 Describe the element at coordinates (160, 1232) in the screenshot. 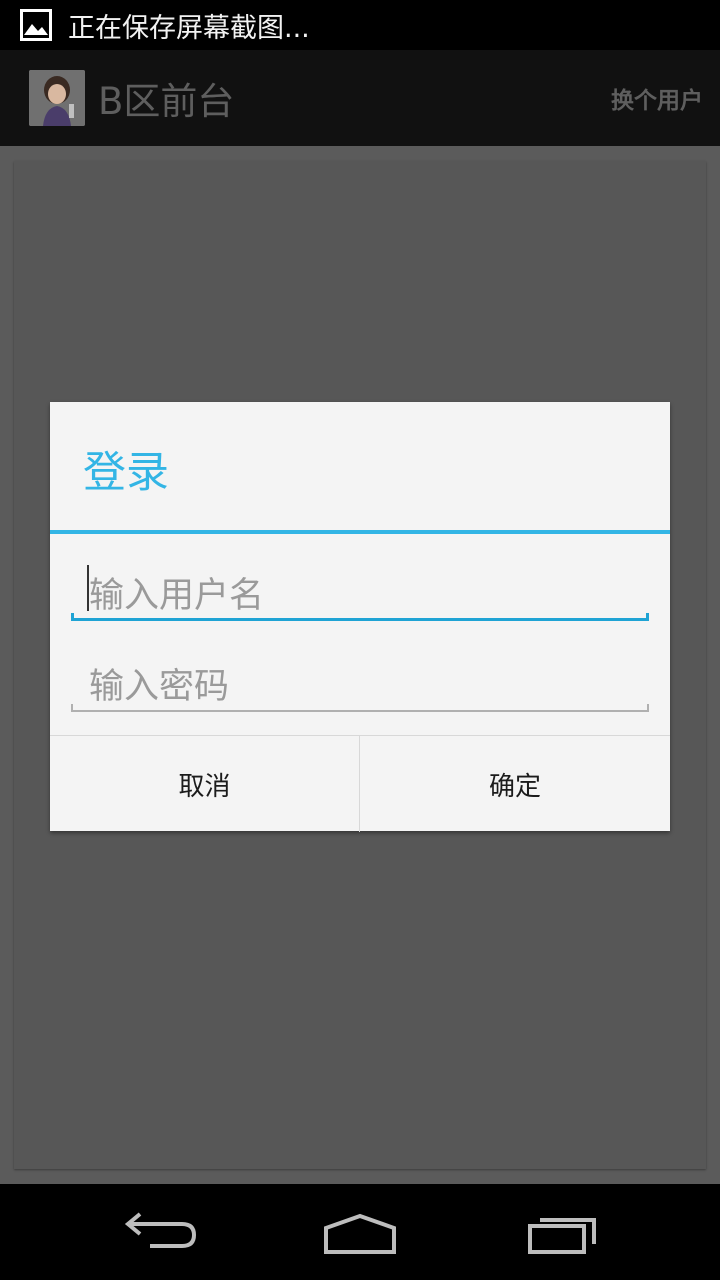

I see `back-icon` at that location.